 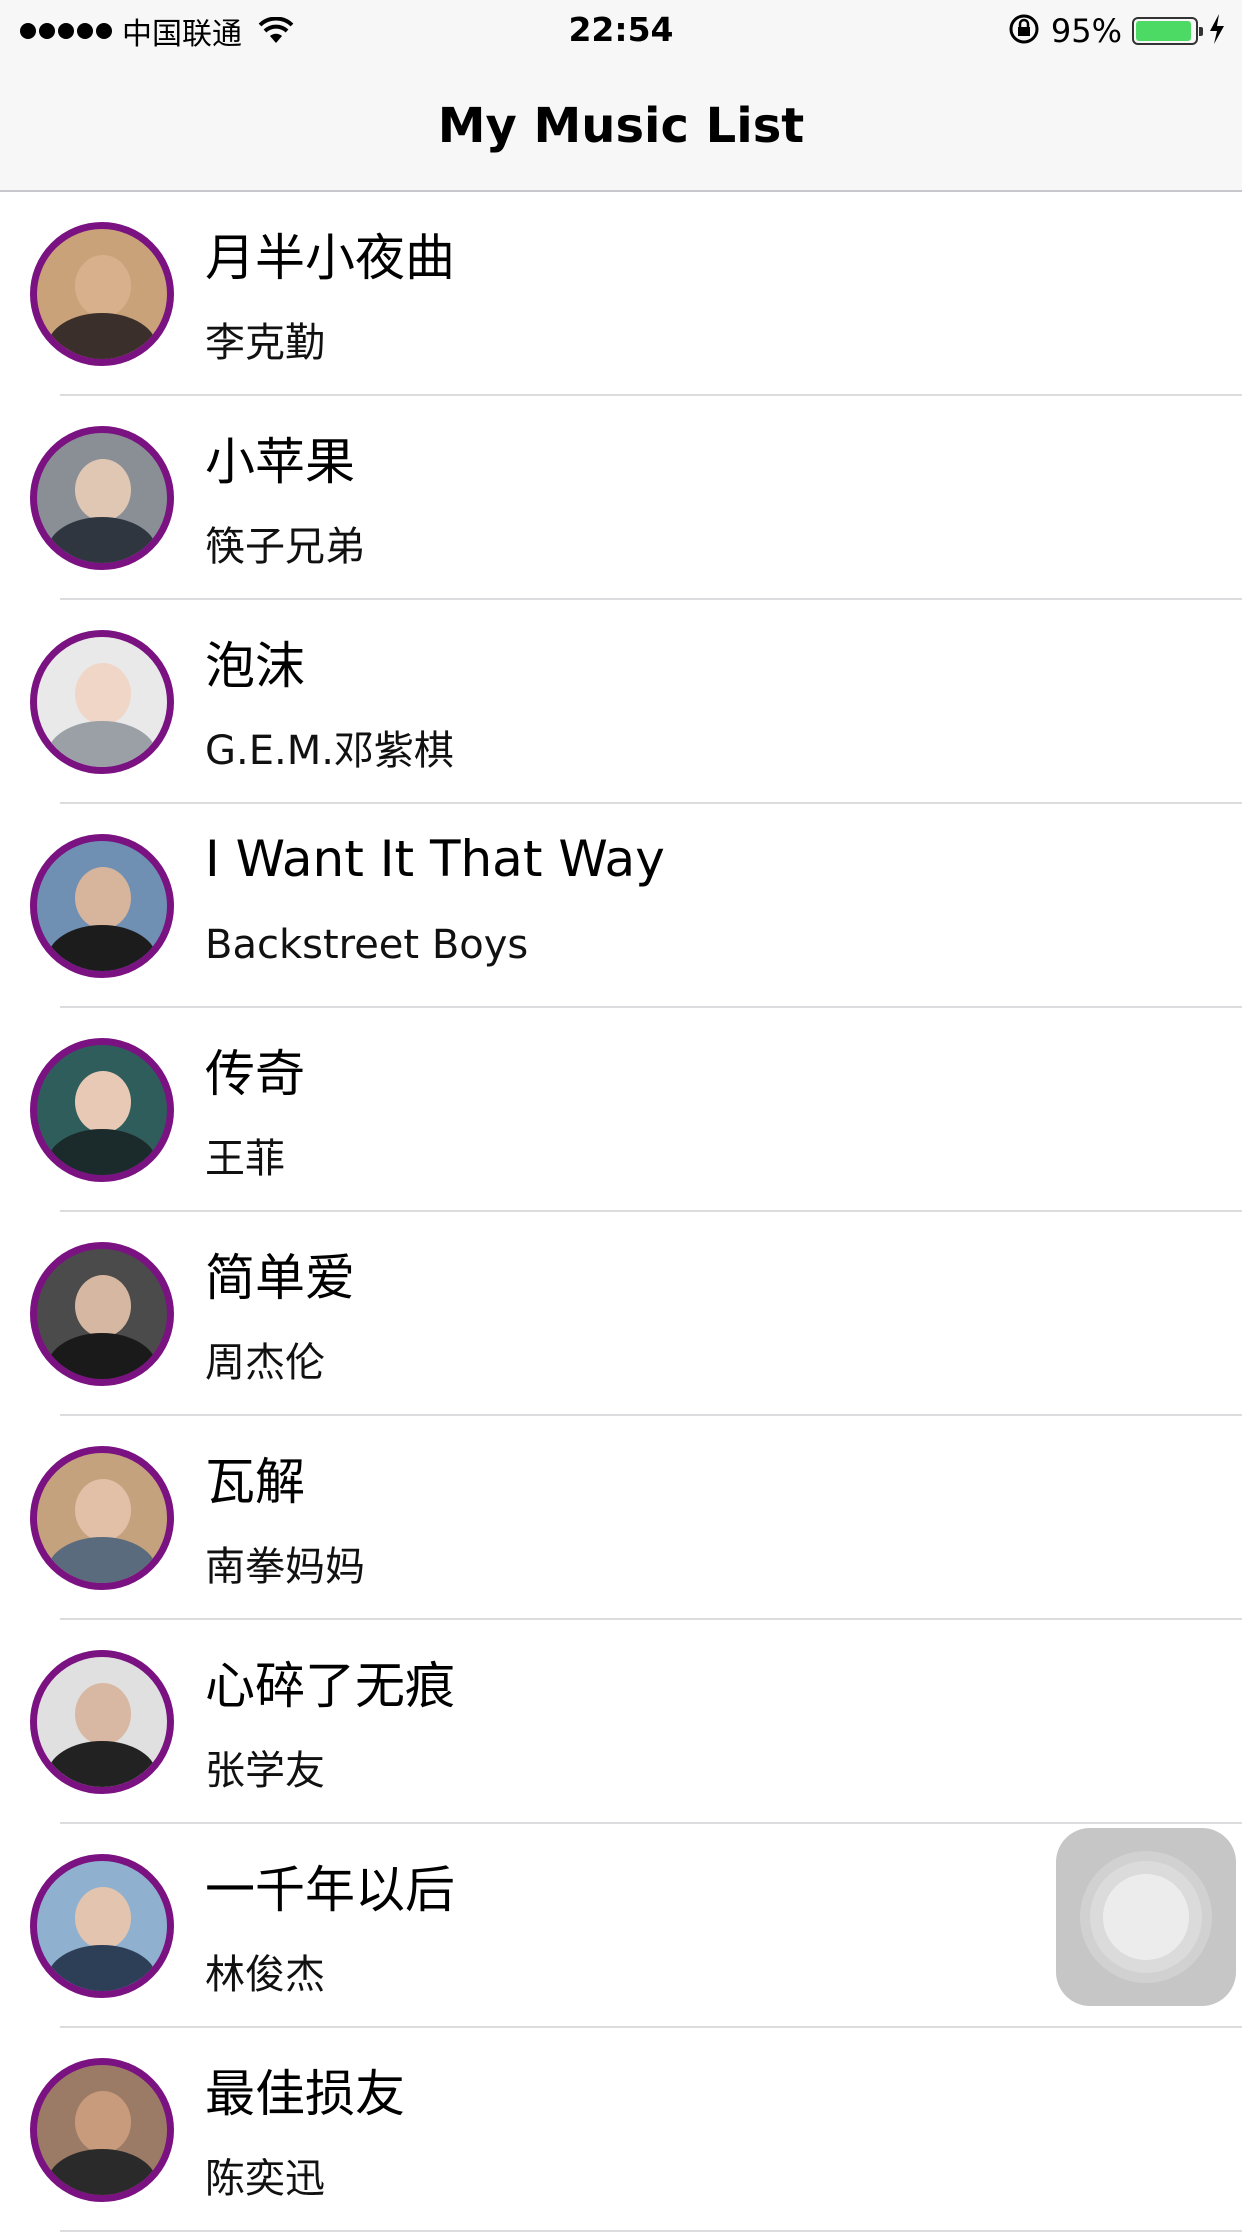 I want to click on song-row: 心碎了无痕 张学友, so click(x=621, y=1722).